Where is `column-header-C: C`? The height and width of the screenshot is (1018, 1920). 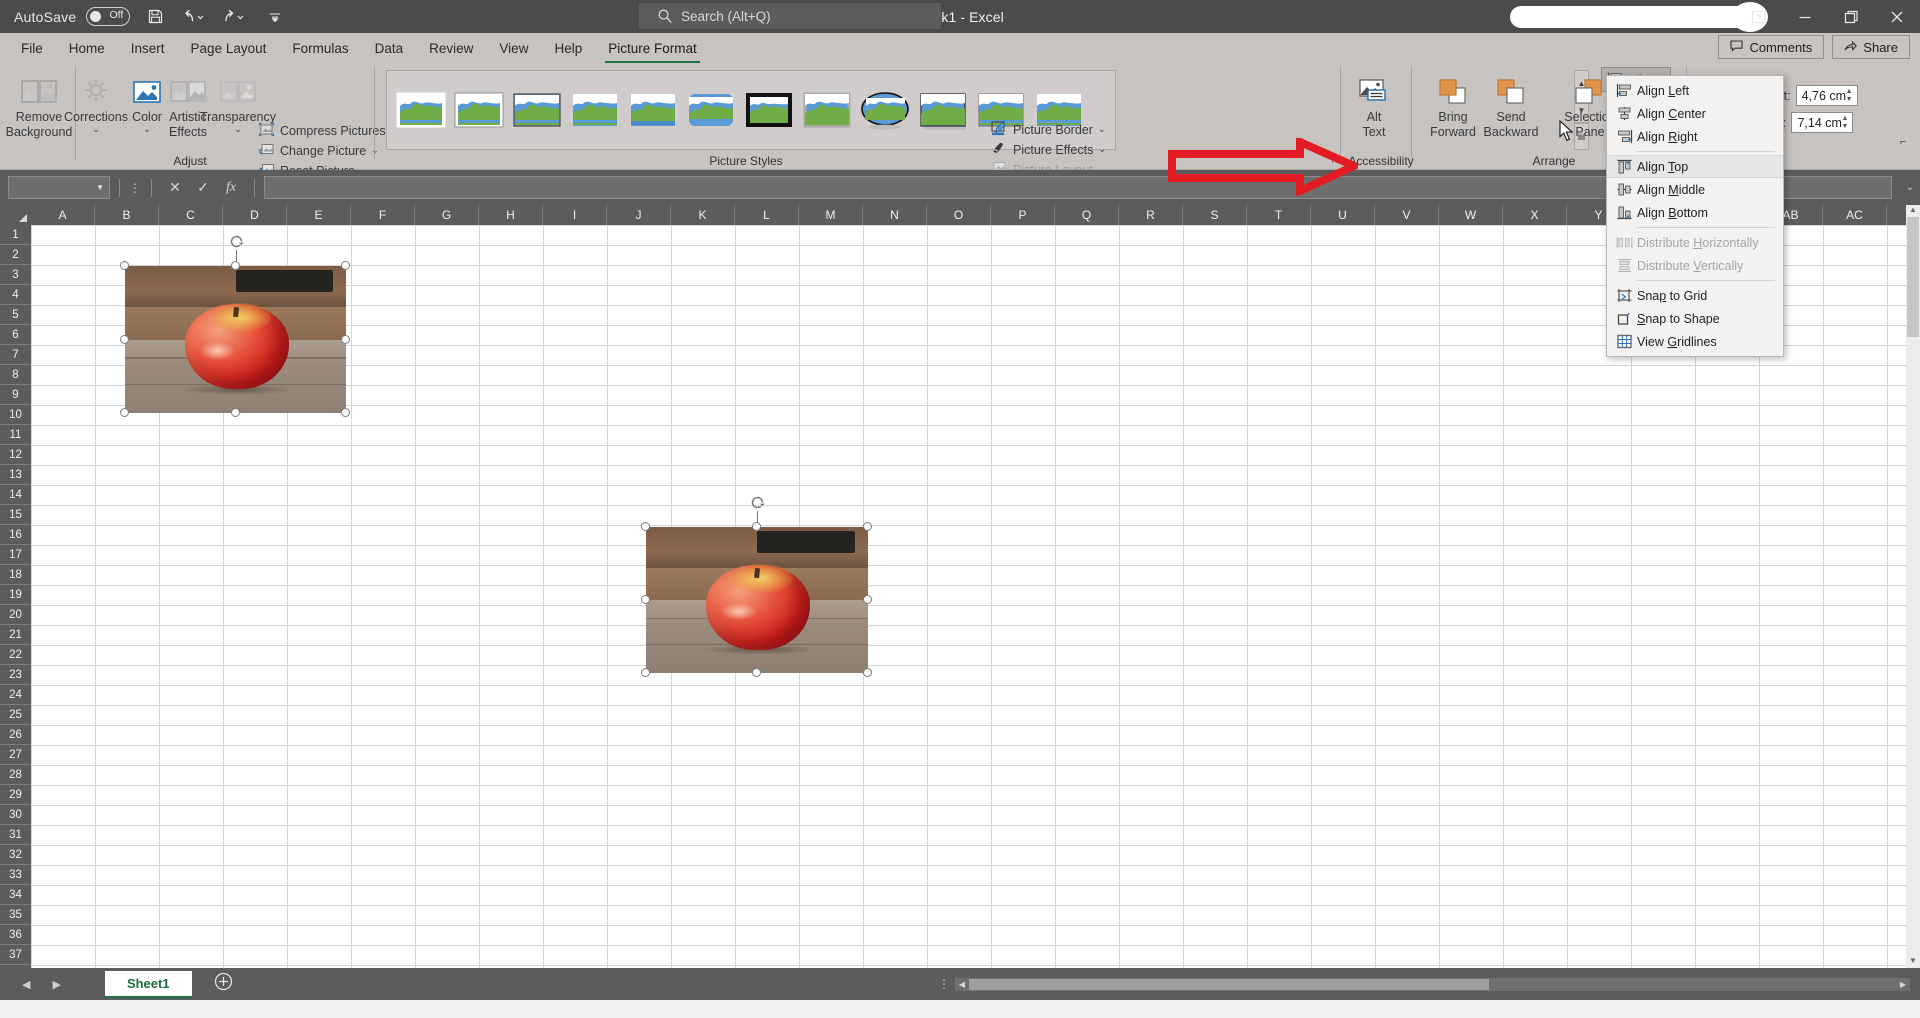
column-header-C: C is located at coordinates (191, 215).